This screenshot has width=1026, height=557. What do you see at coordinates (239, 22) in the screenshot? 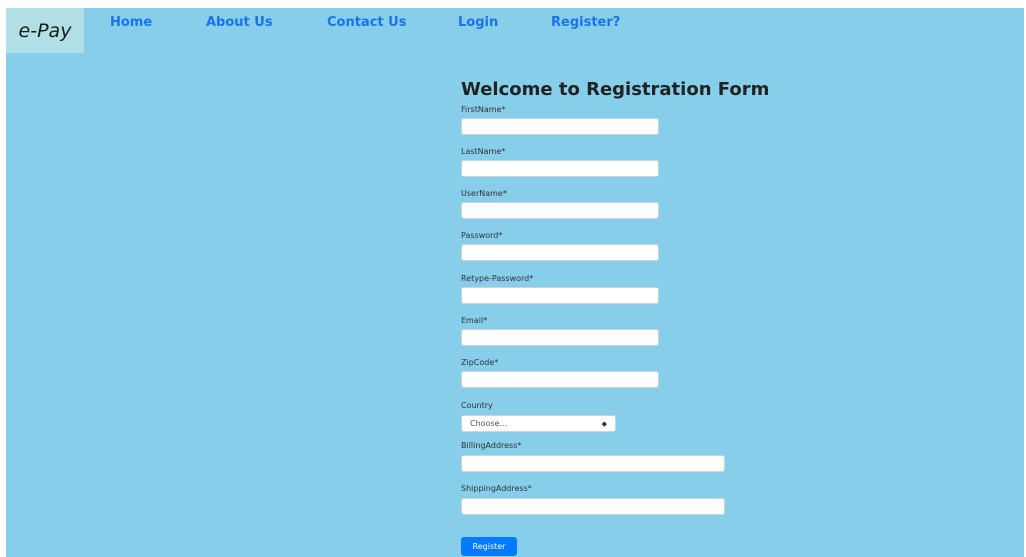
I see `nav-about-link: About Us` at bounding box center [239, 22].